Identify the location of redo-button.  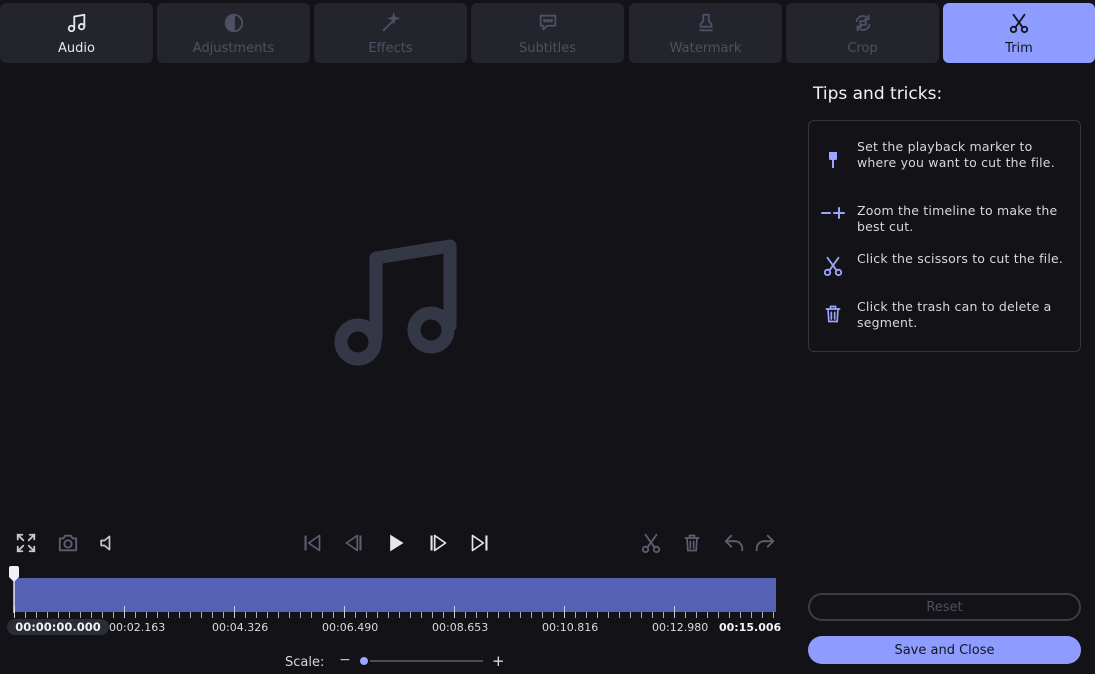
(765, 543).